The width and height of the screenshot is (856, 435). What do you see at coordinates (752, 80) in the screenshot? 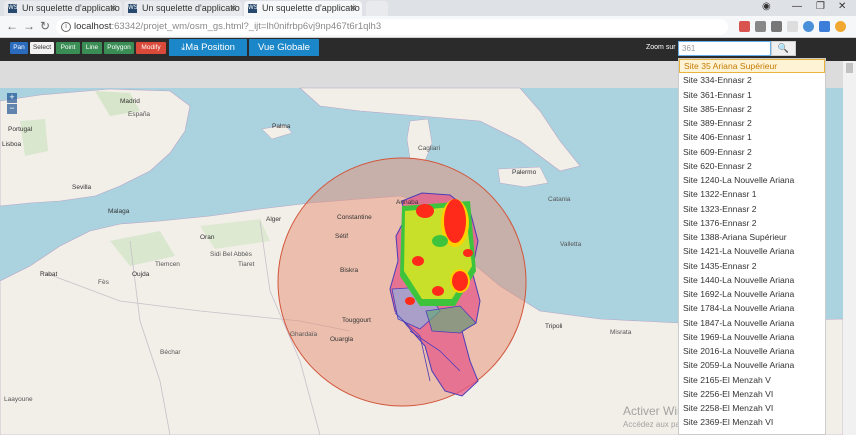
I see `autocomplete-item: Site 334-Ennasr 2` at bounding box center [752, 80].